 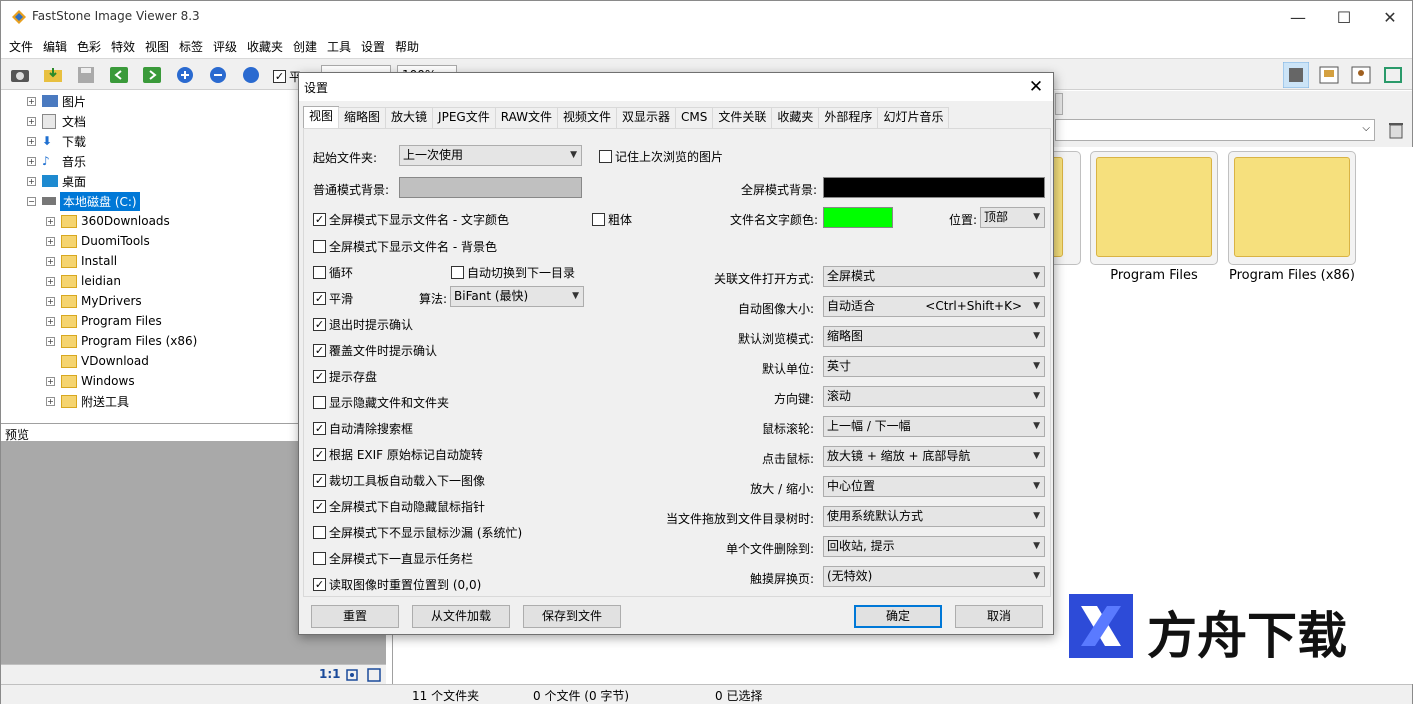 What do you see at coordinates (98, 241) in the screenshot?
I see `tree-folder: + DuomiTools` at bounding box center [98, 241].